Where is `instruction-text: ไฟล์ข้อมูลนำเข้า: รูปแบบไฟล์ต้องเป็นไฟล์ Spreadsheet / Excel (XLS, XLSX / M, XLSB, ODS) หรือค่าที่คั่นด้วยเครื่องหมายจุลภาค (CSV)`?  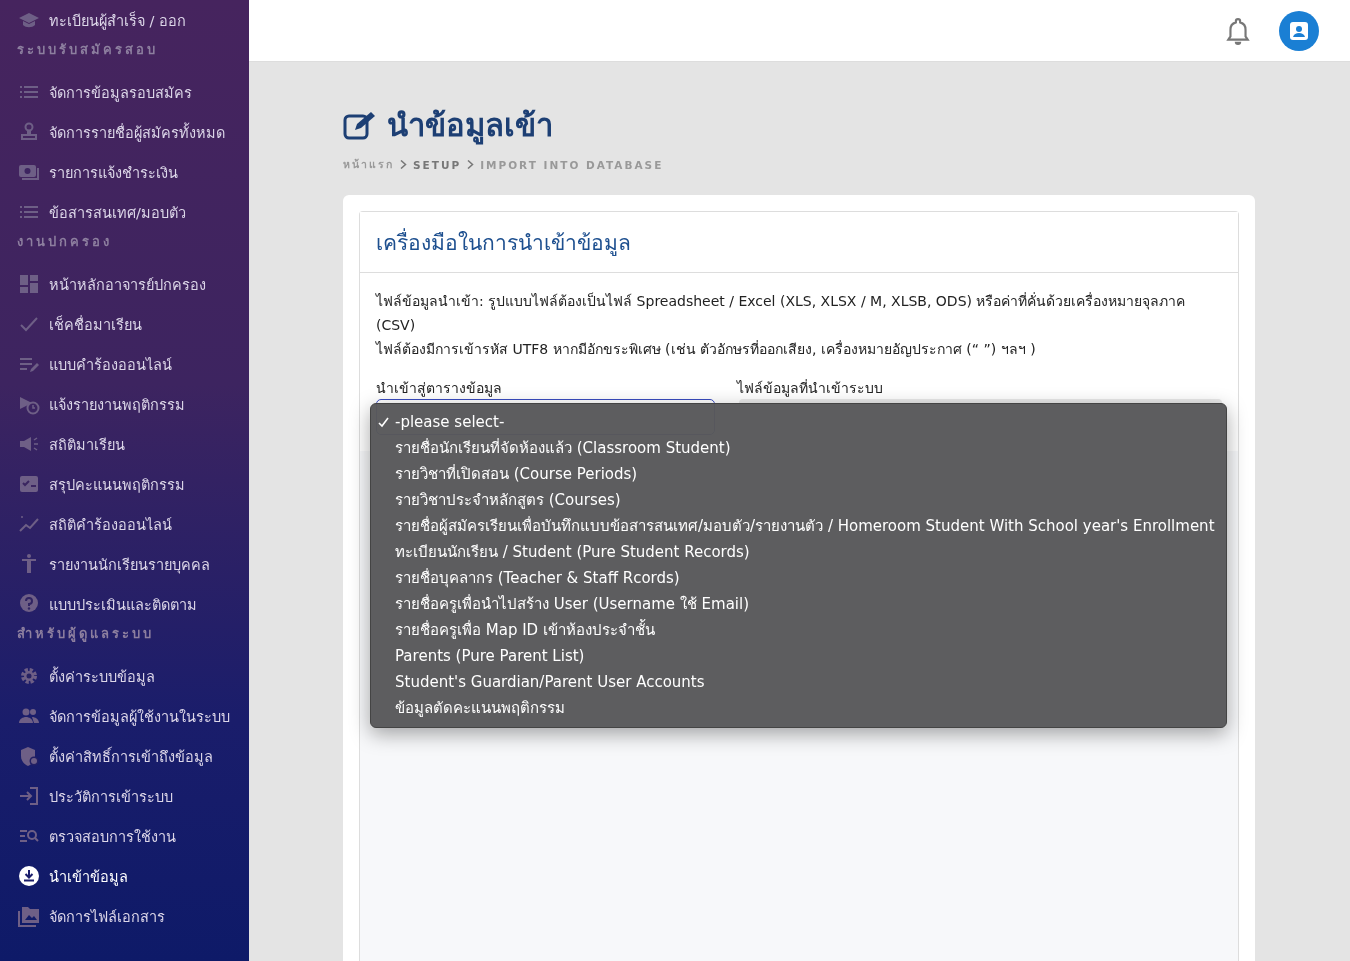
instruction-text: ไฟล์ข้อมูลนำเข้า: รูปแบบไฟล์ต้องเป็นไฟล์ Spreadsheet / Excel (XLS, XLSX / M, XLSB, ODS) หรือค่าที่คั่นด้วยเครื่องหมายจุลภาค (CSV) is located at coordinates (781, 313).